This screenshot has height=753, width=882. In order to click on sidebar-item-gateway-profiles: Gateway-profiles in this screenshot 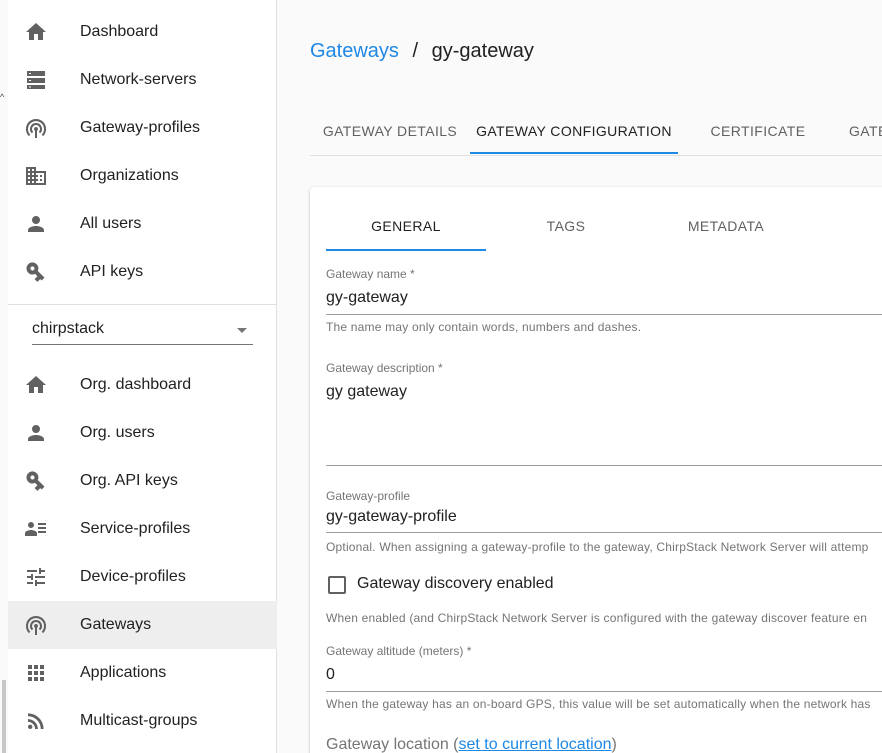, I will do `click(142, 128)`.